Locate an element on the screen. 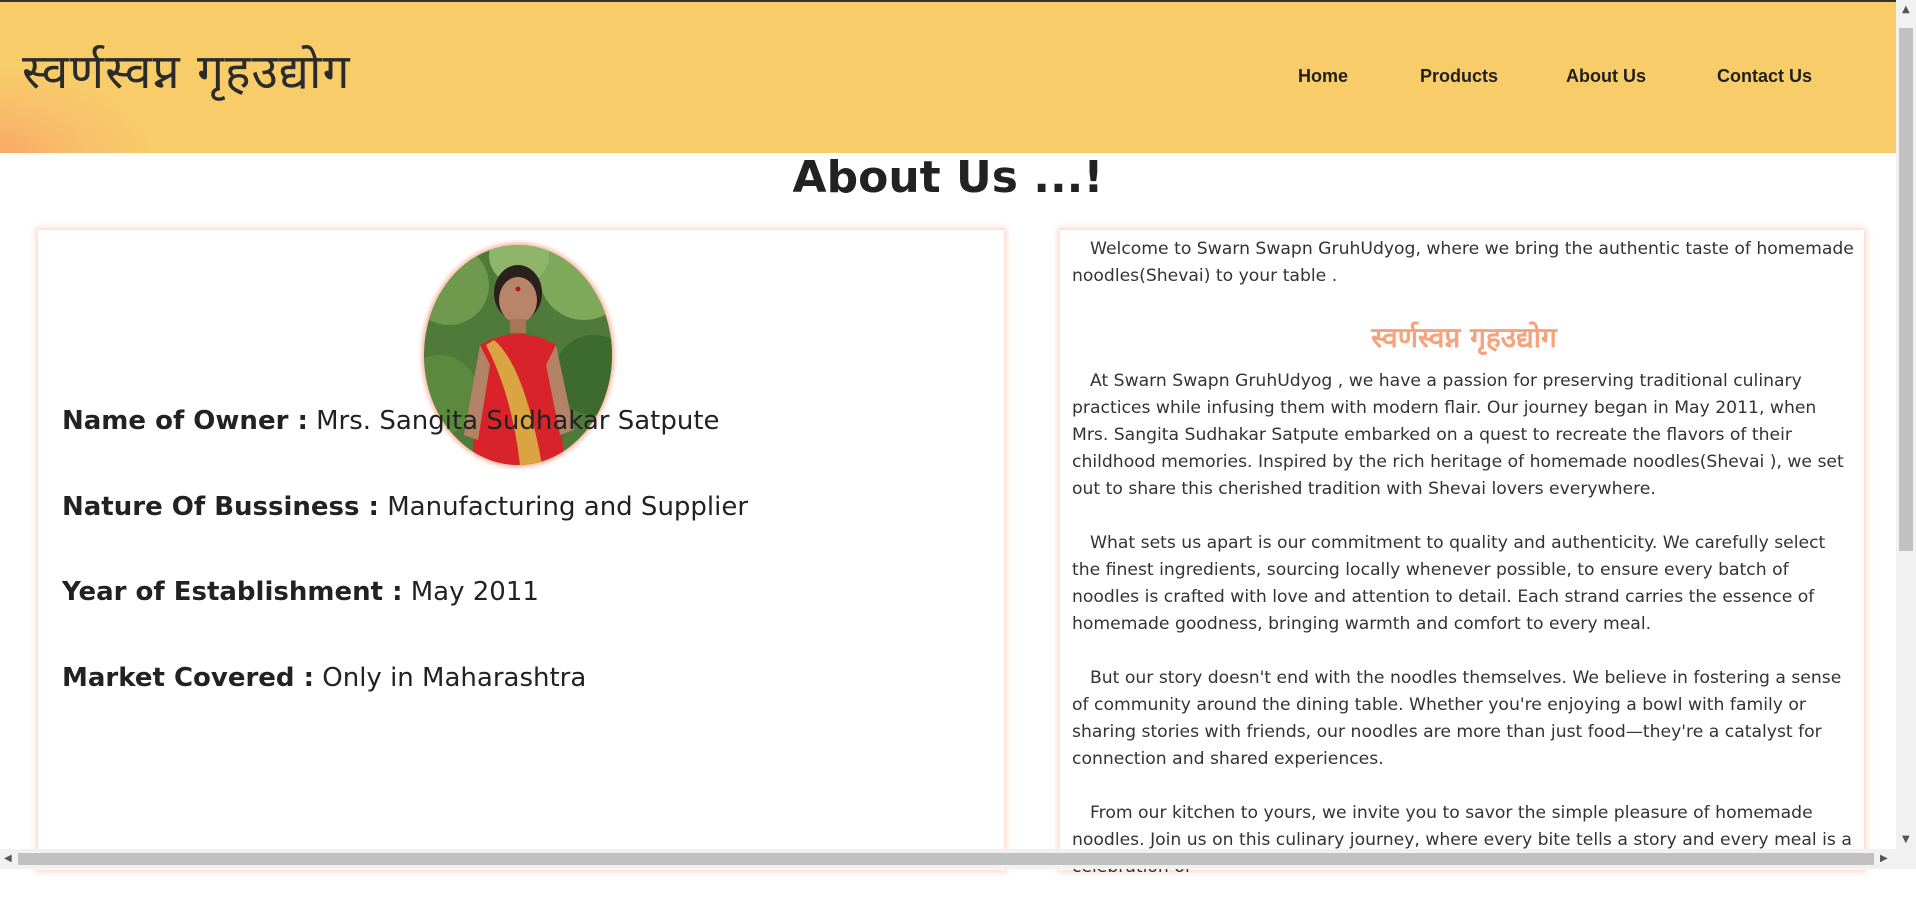 This screenshot has height=908, width=1916. about-brand-heading: स्वर्णस्वप्न गृहउद्योग is located at coordinates (1464, 337).